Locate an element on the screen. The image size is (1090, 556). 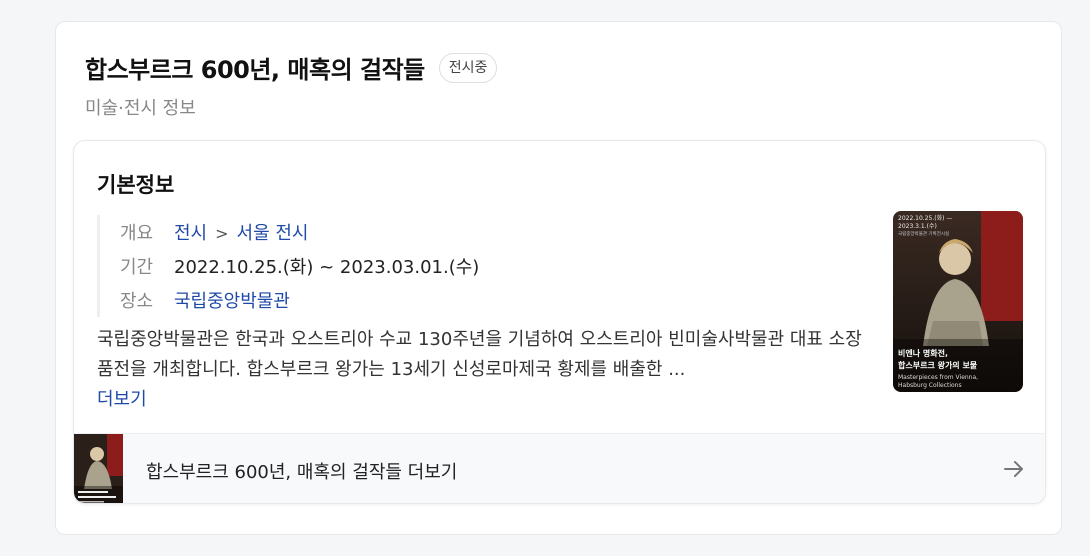
period-row: 기간 2022.10.25.(화) ~ 2023.03.01.(수) is located at coordinates (299, 266).